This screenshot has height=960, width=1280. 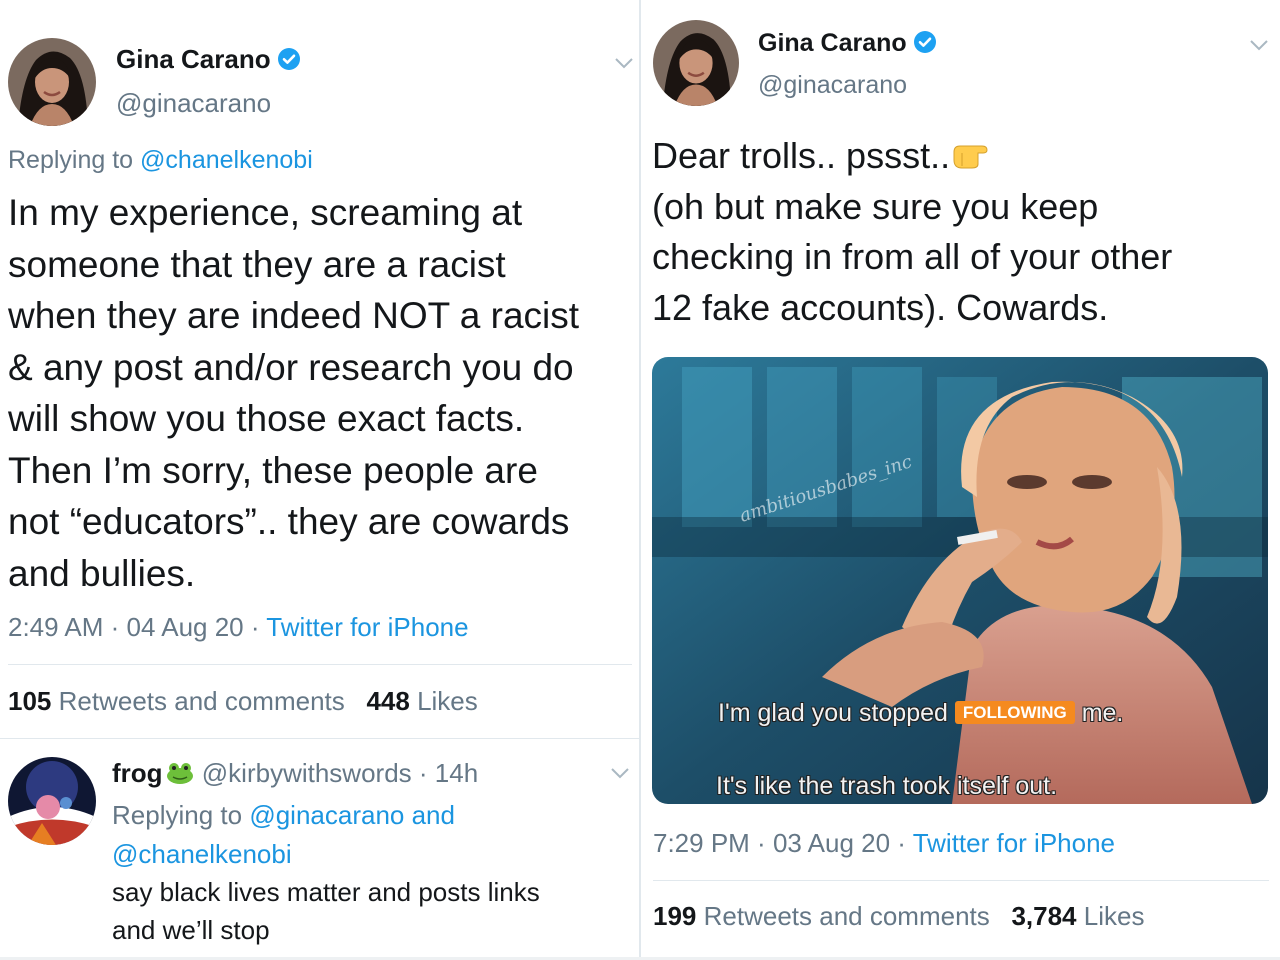 I want to click on reply-author-name: frog, so click(x=137, y=773).